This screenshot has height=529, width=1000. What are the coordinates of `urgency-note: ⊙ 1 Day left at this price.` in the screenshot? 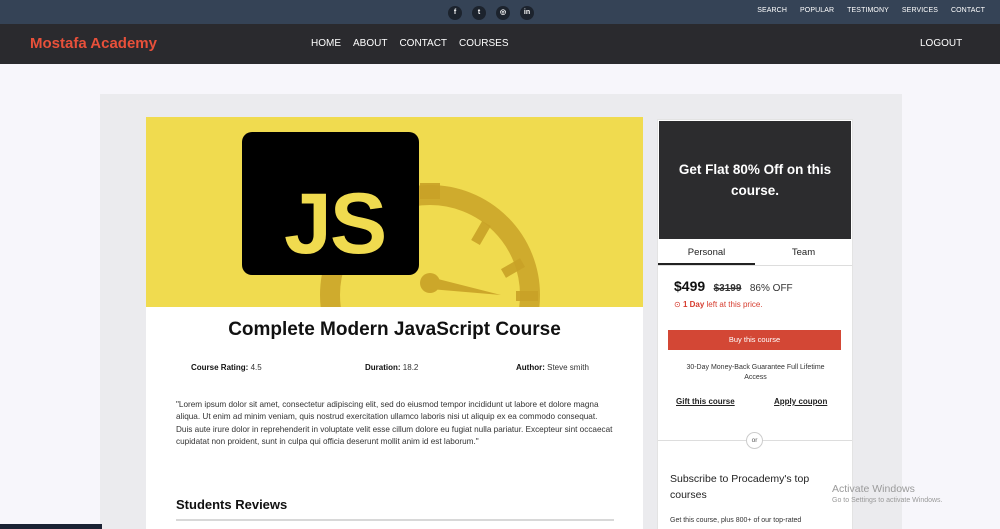 It's located at (718, 304).